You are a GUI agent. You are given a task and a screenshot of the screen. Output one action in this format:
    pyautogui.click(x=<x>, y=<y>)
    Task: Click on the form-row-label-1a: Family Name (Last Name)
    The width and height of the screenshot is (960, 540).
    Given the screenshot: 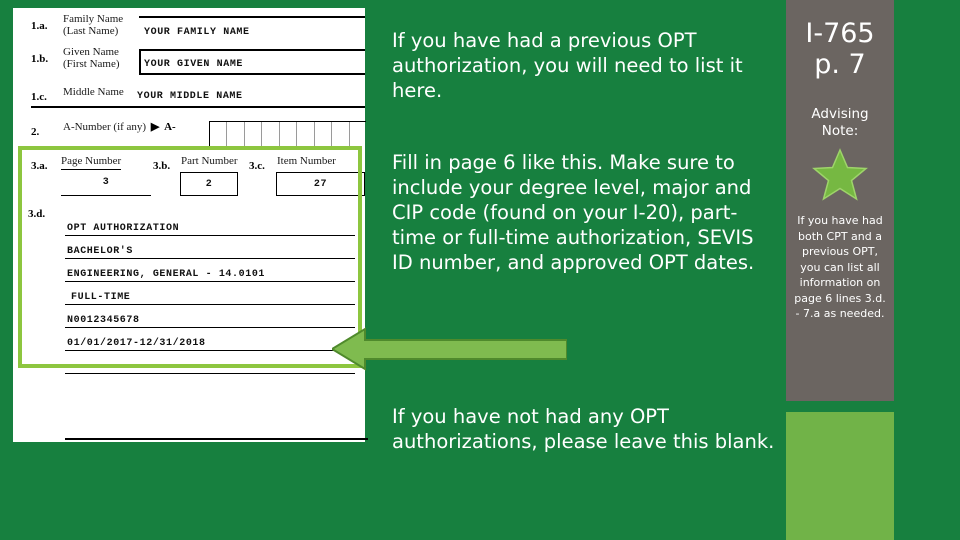 What is the action you would take?
    pyautogui.click(x=93, y=25)
    